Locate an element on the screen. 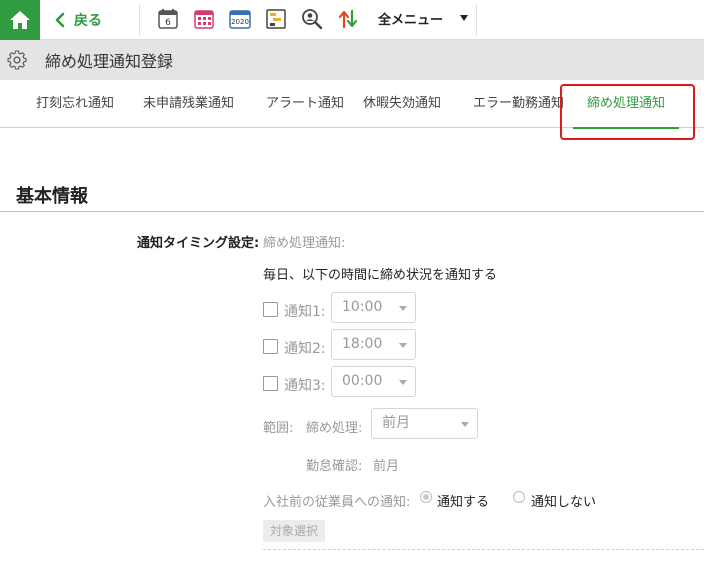  home-icon is located at coordinates (20, 20).